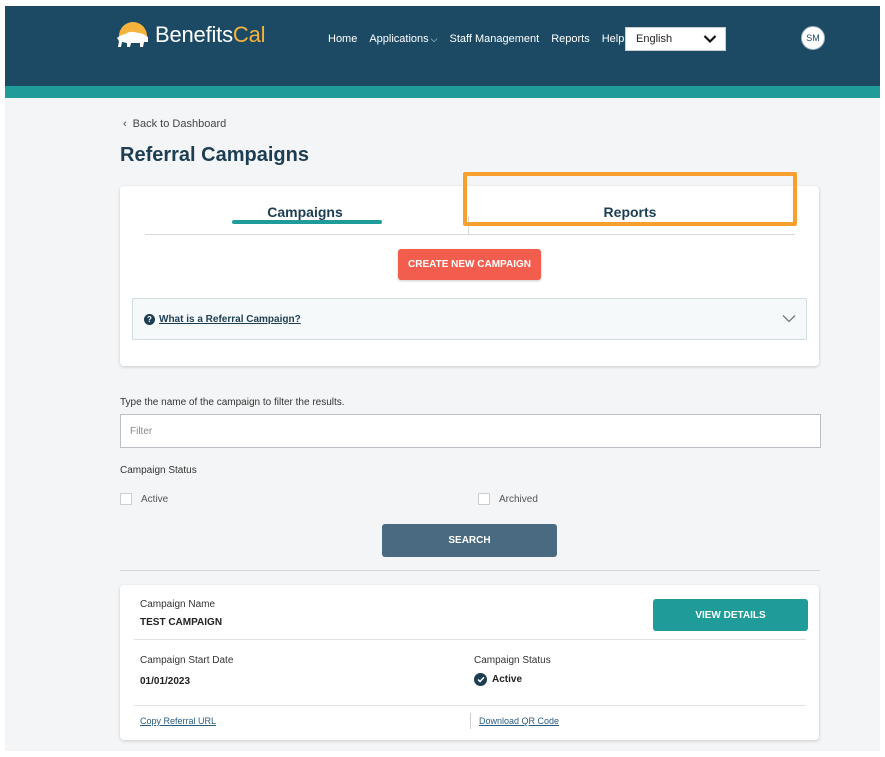 The image size is (885, 757). What do you see at coordinates (158, 470) in the screenshot?
I see `campaign-status-label: Campaign Status` at bounding box center [158, 470].